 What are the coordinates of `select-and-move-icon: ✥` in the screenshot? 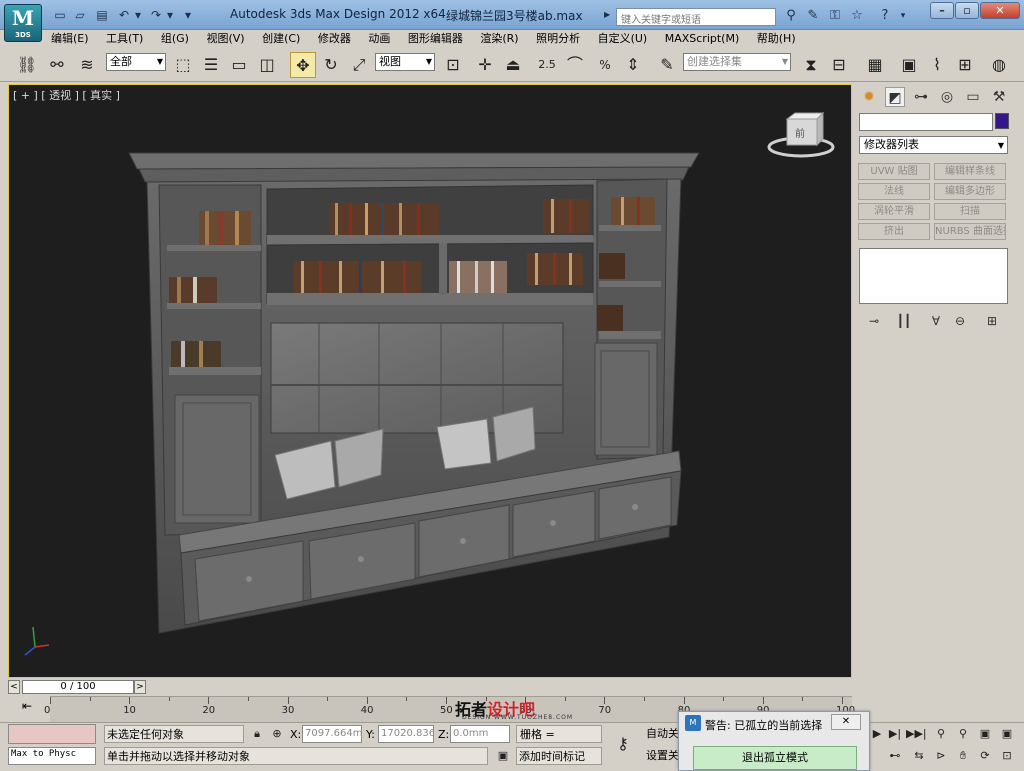 It's located at (303, 65).